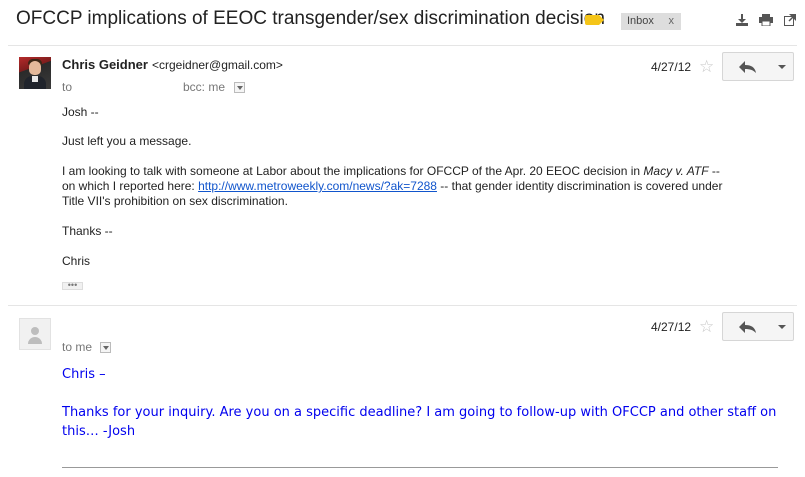  What do you see at coordinates (127, 141) in the screenshot?
I see `message-line: Just left you a message.` at bounding box center [127, 141].